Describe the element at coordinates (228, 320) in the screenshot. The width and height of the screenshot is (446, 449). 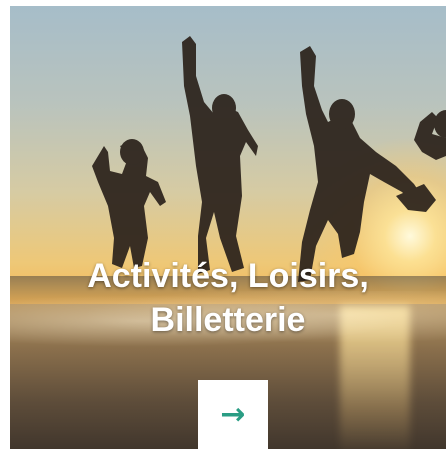
I see `card-title-line-2: Billetterie` at that location.